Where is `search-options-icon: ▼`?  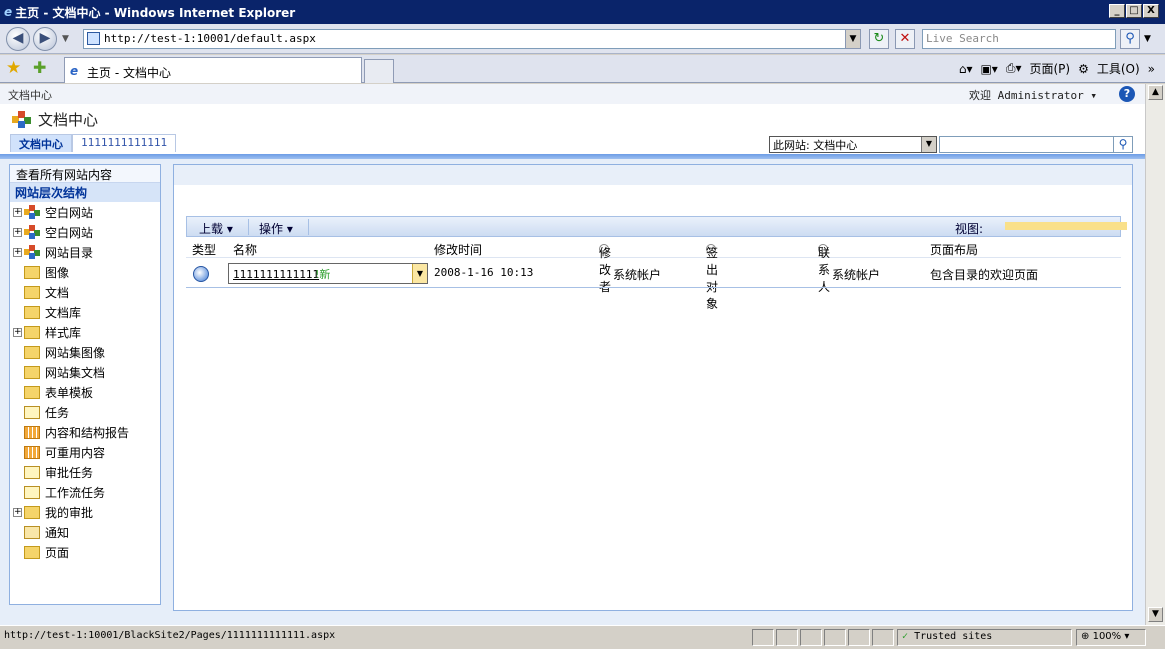 search-options-icon: ▼ is located at coordinates (1147, 39).